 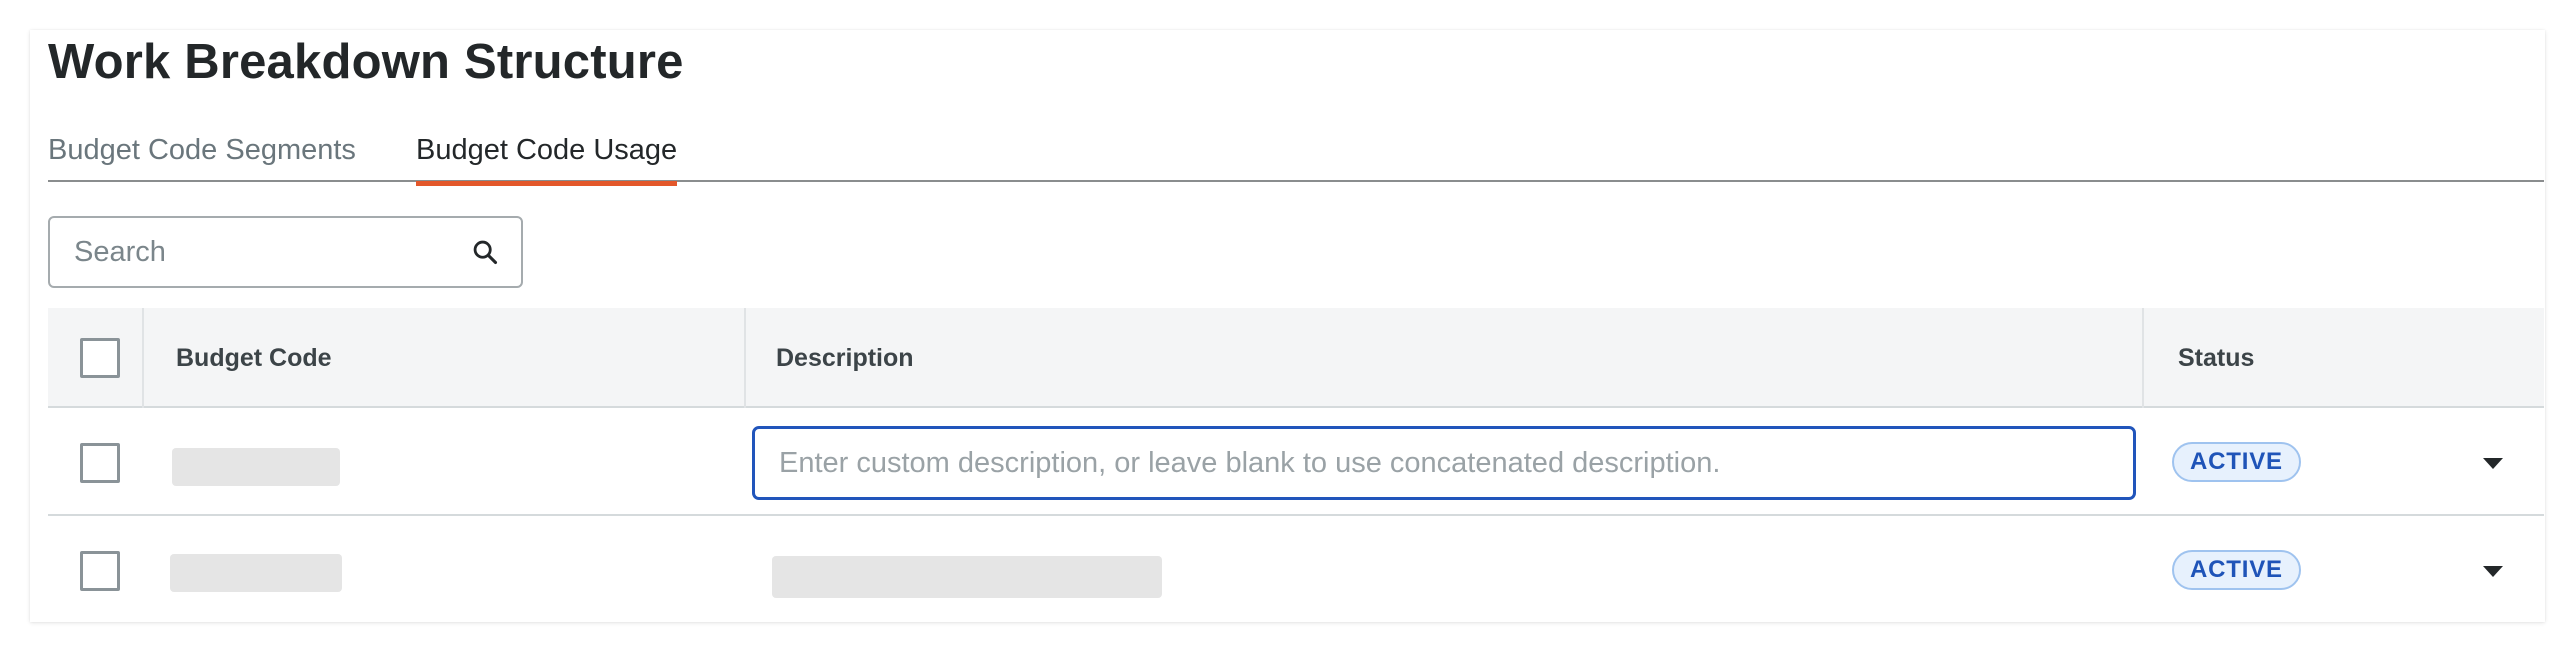 I want to click on search-input, so click(x=264, y=252).